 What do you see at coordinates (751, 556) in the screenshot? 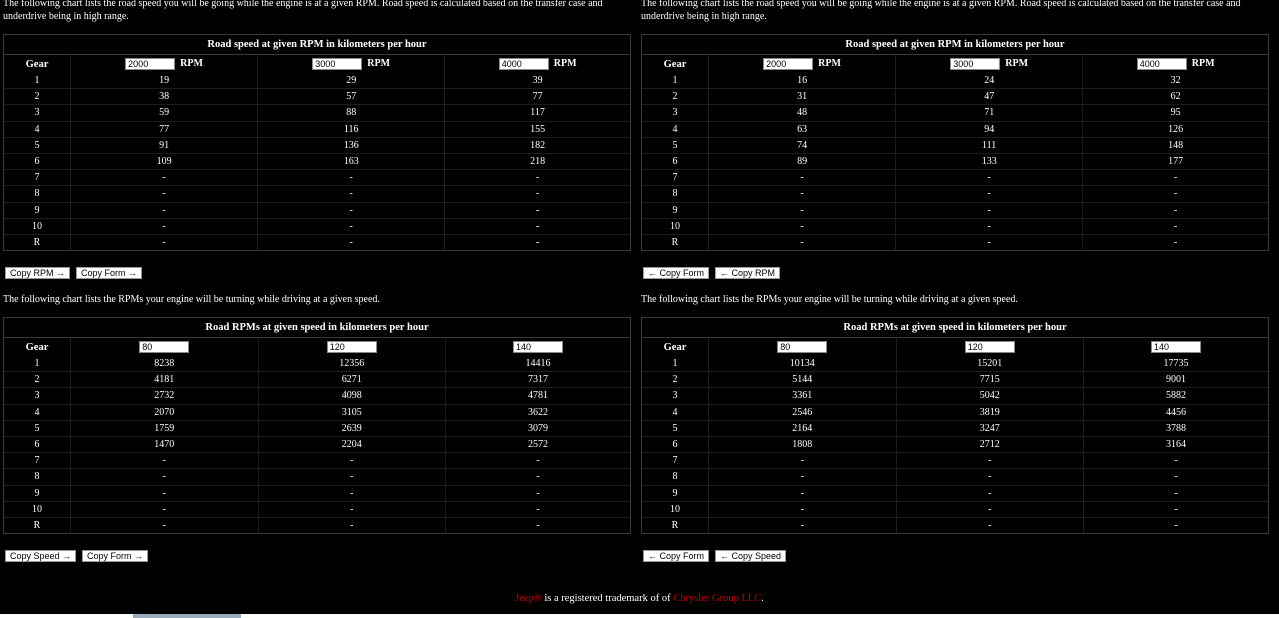
I see `copy-speed-button: ← Copy Speed` at bounding box center [751, 556].